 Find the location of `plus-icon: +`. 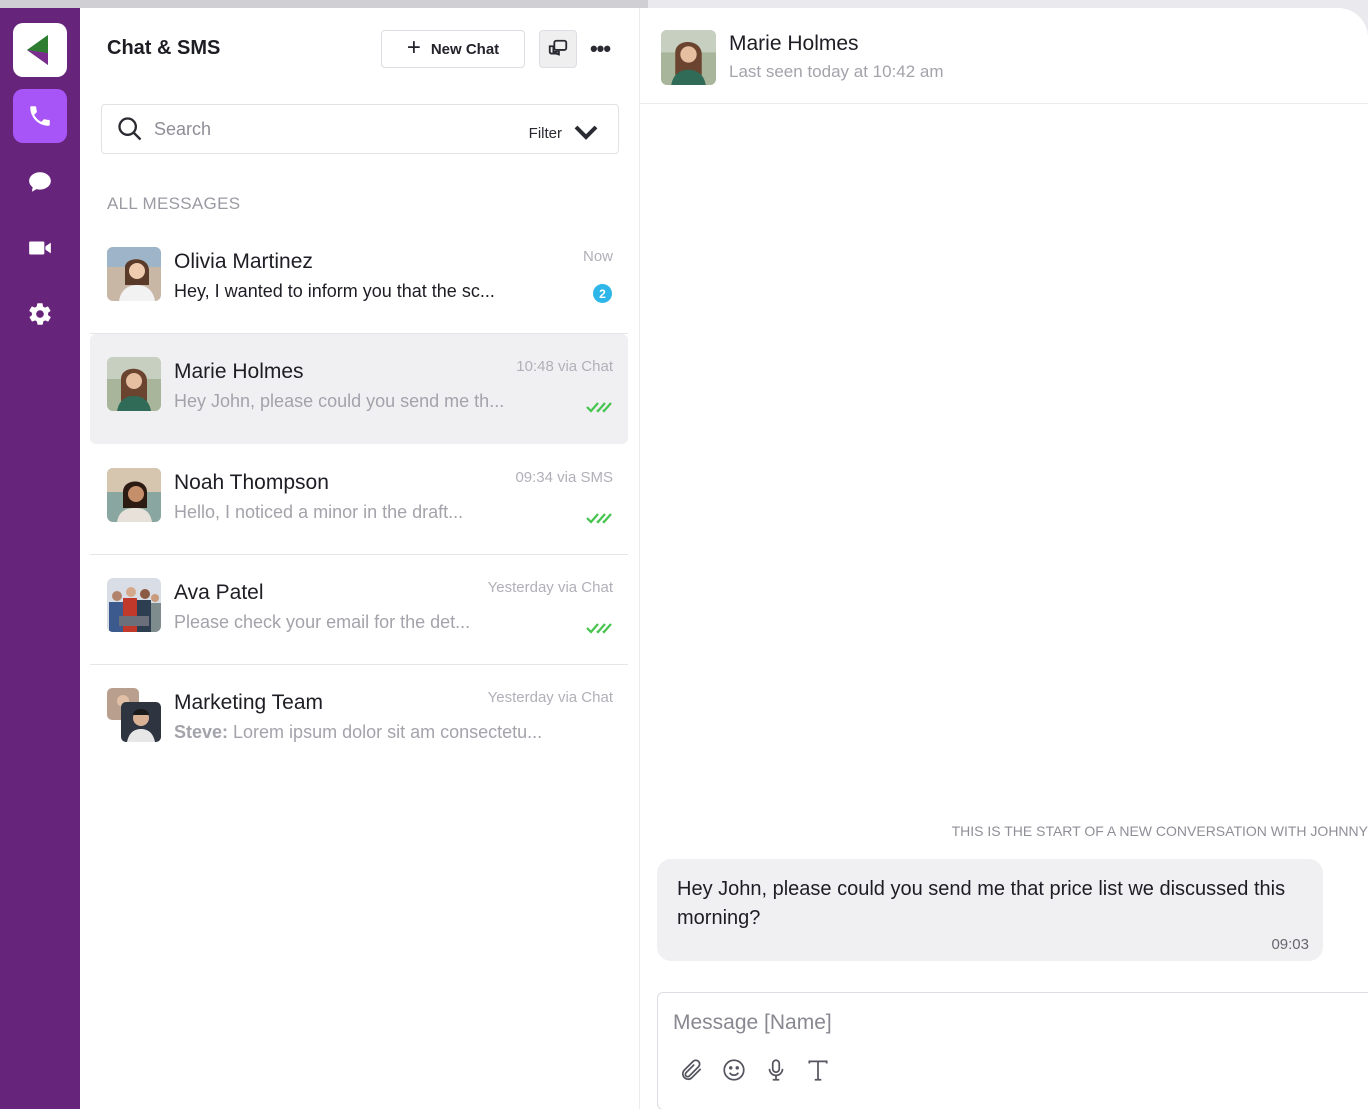

plus-icon: + is located at coordinates (413, 47).